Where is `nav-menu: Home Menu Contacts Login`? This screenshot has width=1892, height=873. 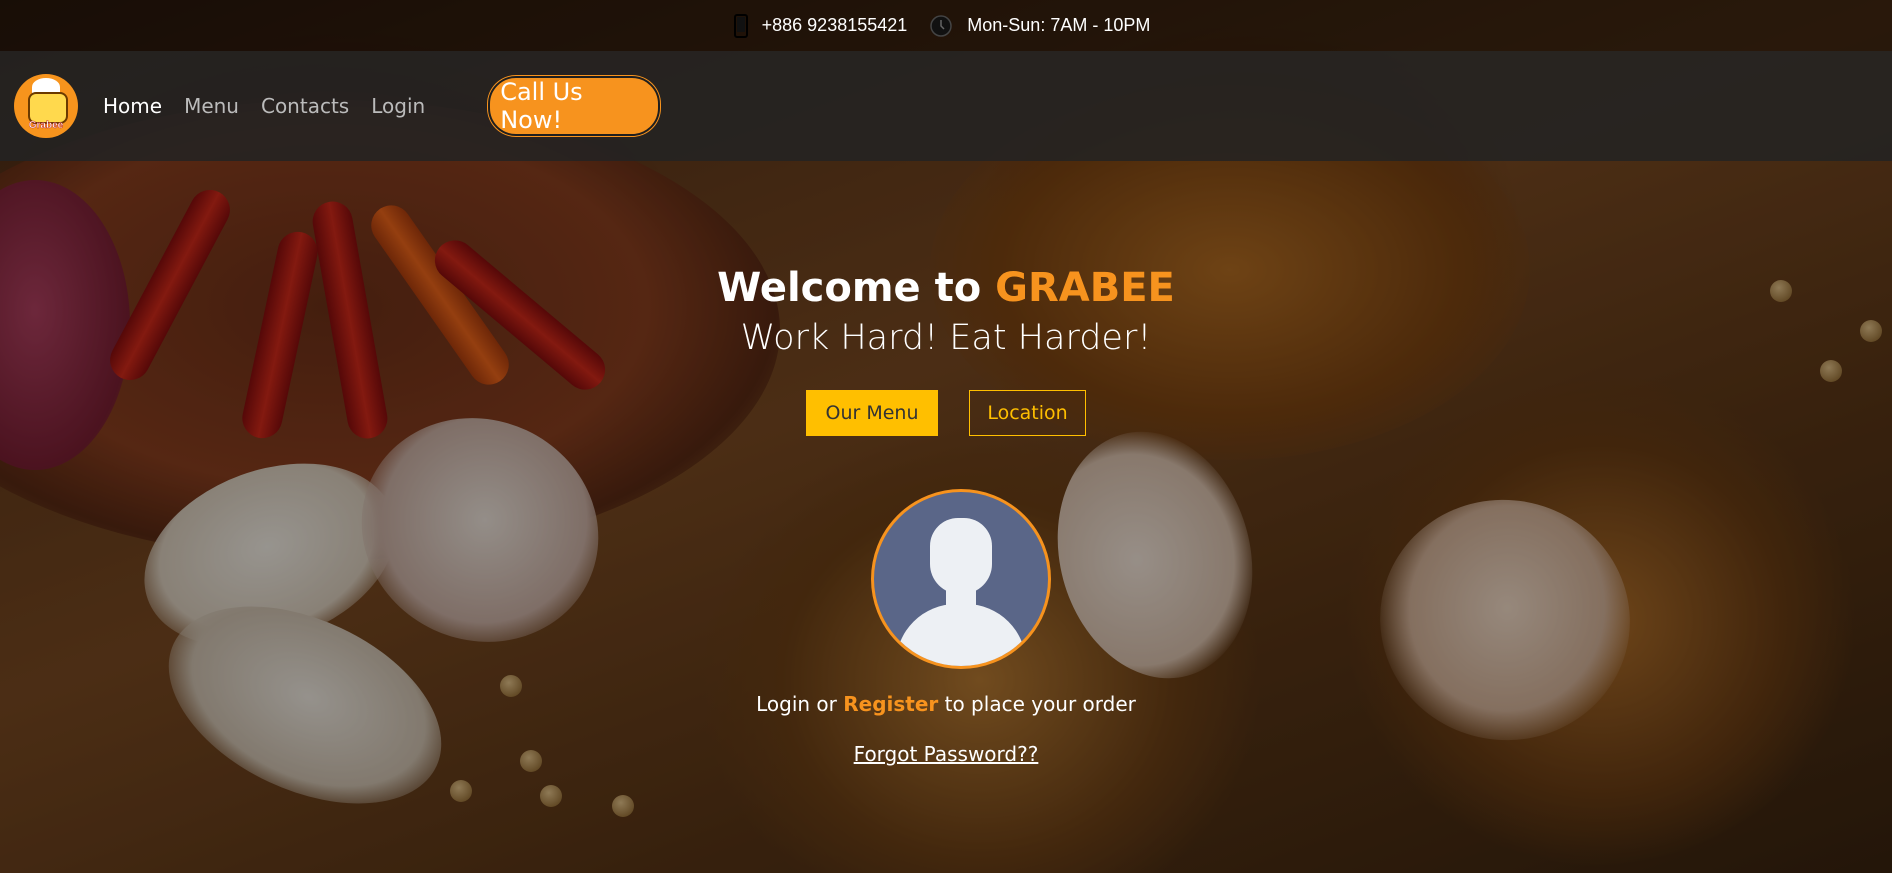 nav-menu: Home Menu Contacts Login is located at coordinates (264, 106).